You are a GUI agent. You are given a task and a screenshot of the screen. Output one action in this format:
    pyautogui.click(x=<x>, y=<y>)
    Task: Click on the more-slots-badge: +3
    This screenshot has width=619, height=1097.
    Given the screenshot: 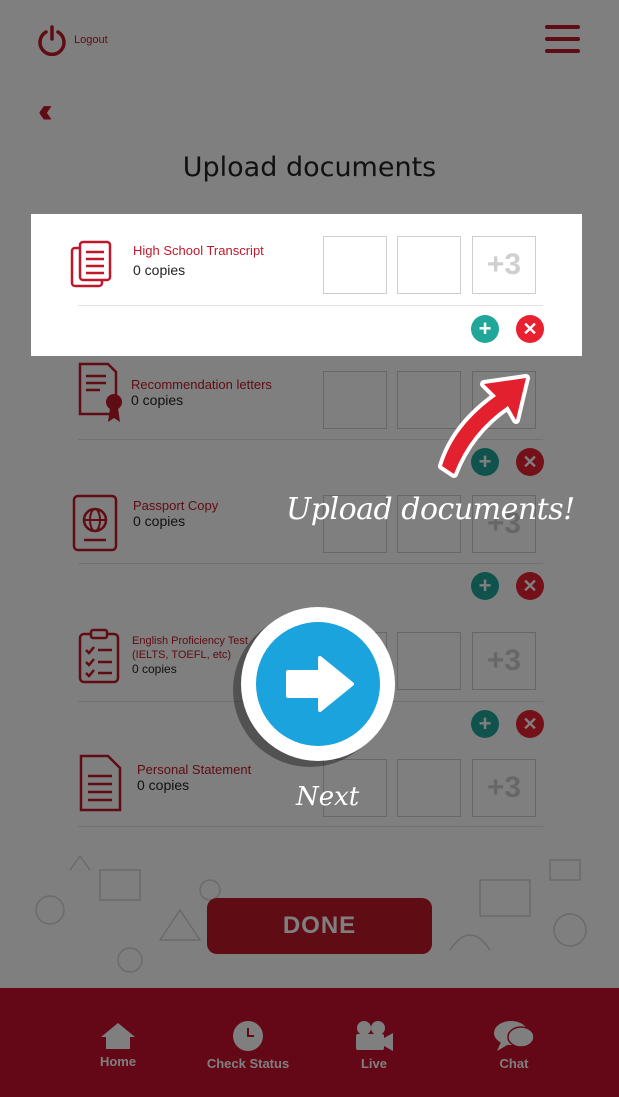 What is the action you would take?
    pyautogui.click(x=504, y=265)
    